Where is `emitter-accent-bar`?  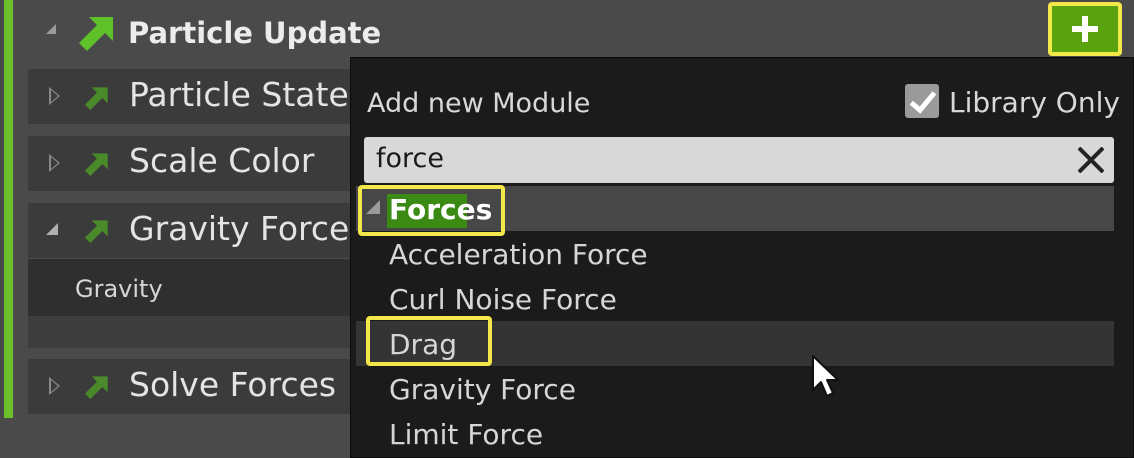
emitter-accent-bar is located at coordinates (8, 209).